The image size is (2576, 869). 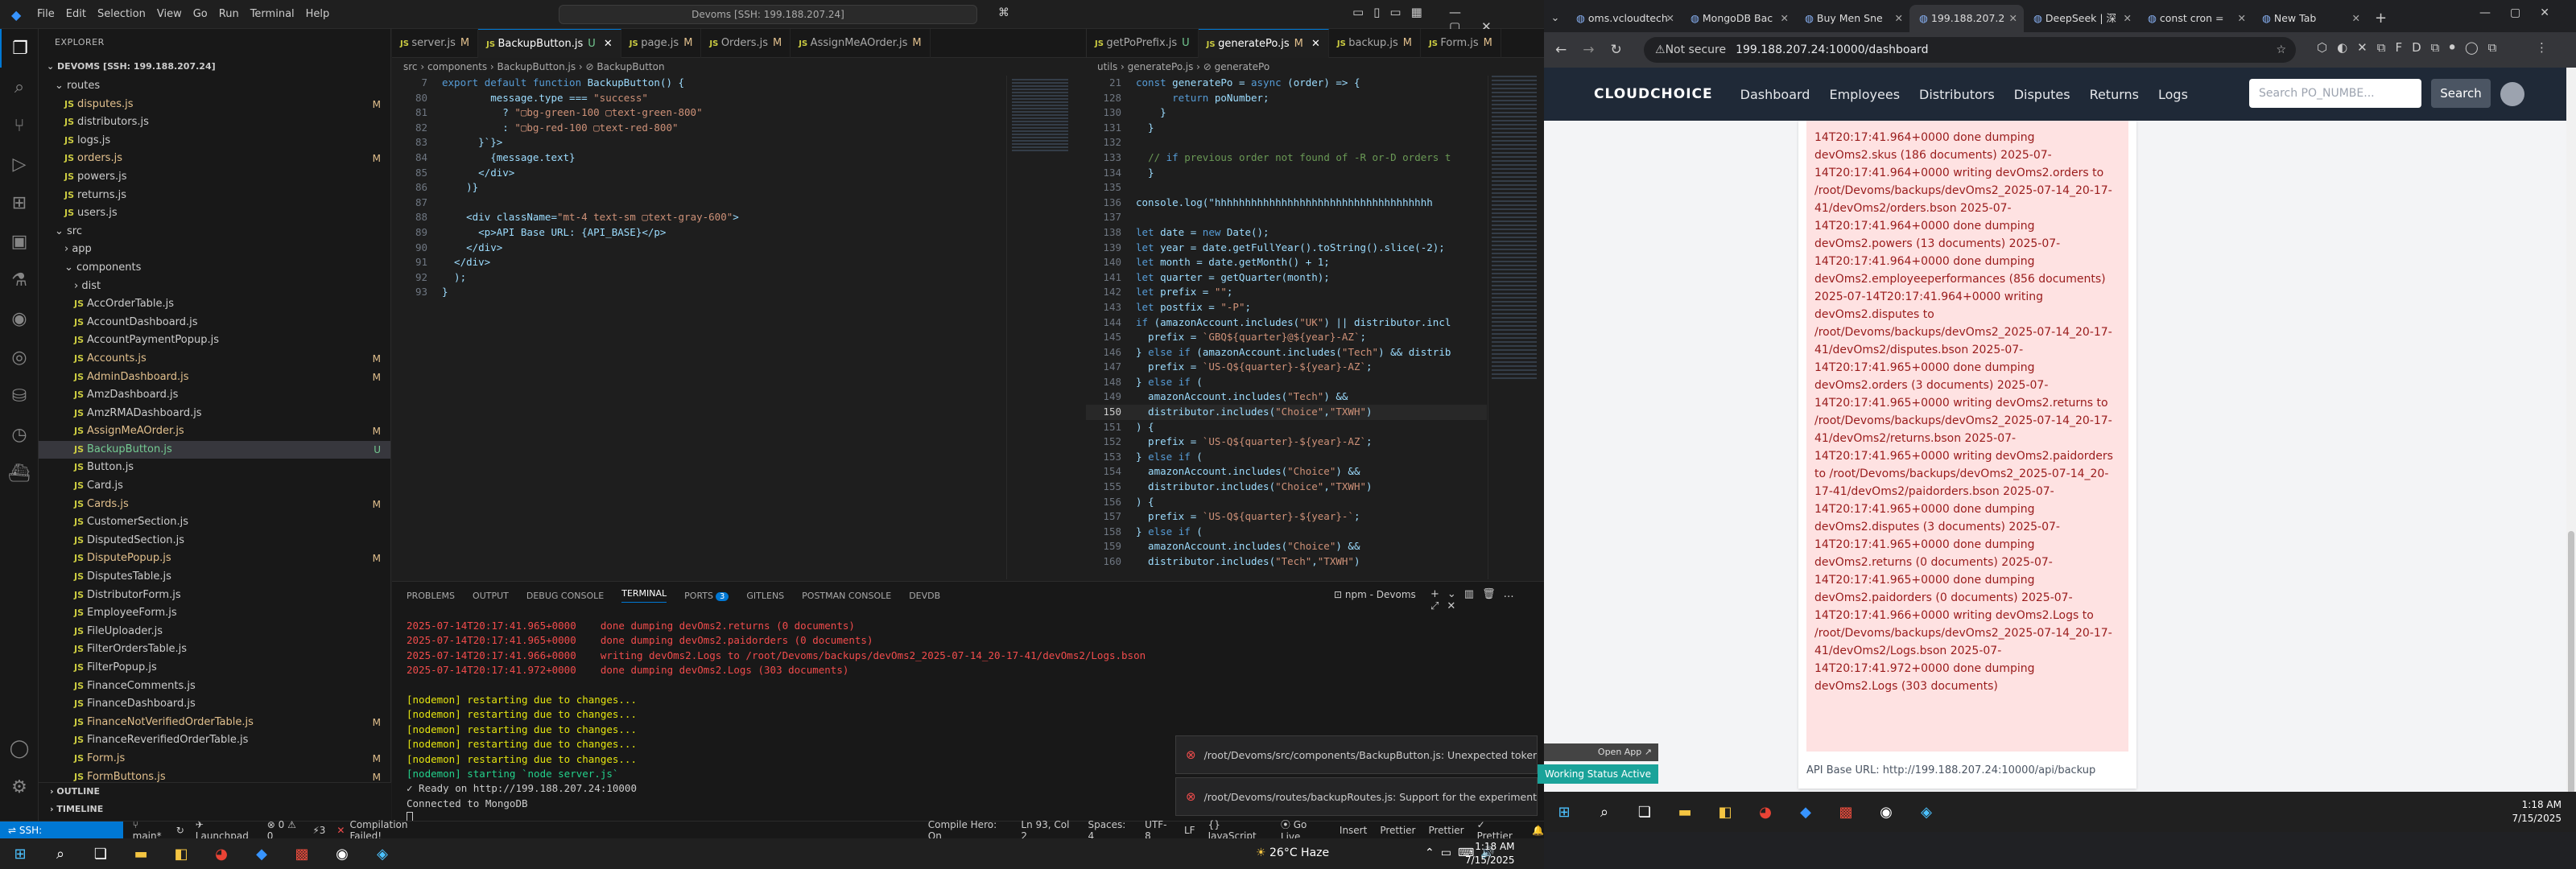 I want to click on editor-tab: JS getPoPrefix.js U, so click(x=1143, y=43).